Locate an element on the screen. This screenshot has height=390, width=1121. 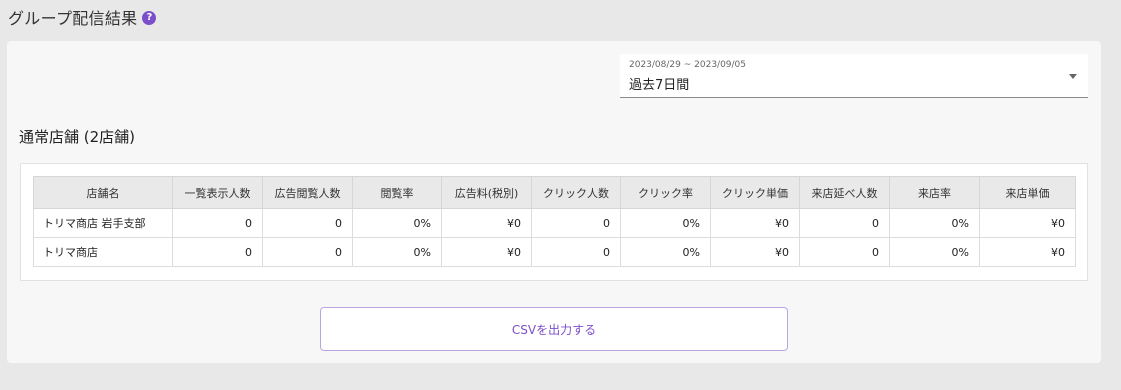
header-cell: 閲覧率 is located at coordinates (397, 192).